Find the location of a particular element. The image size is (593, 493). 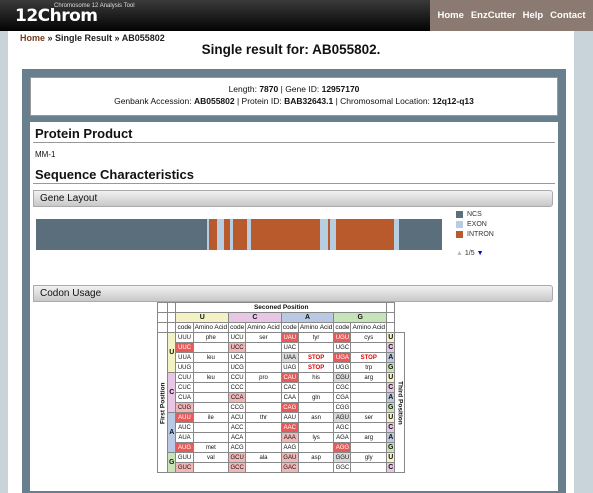

nav-home: Home is located at coordinates (450, 15).